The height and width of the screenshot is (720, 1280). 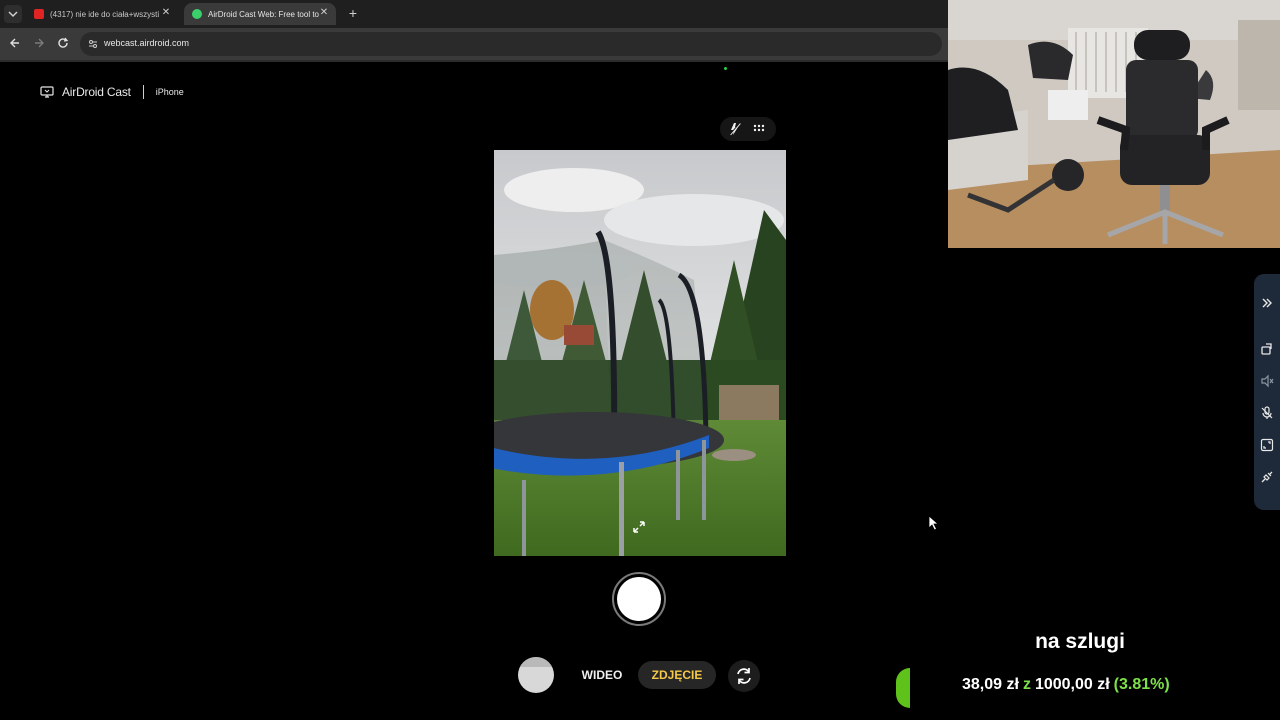 I want to click on forward-button, so click(x=39, y=43).